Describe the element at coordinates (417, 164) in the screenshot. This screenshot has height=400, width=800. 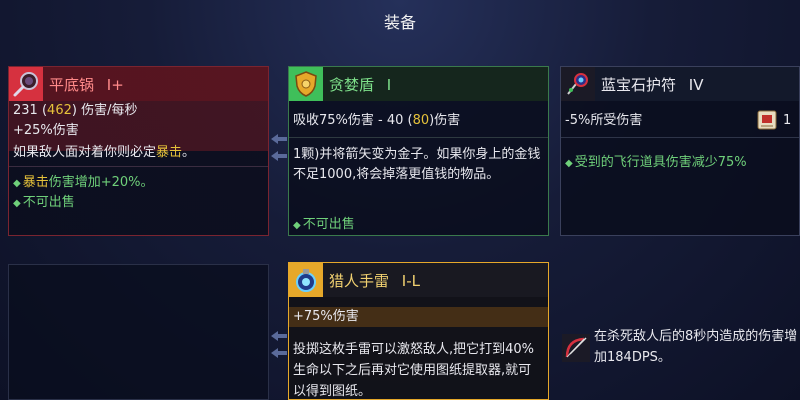
I see `description: 1颗)并将箭矢变为金子。如果你身上的金钱不足1000,将会掉落更值钱的物品。` at that location.